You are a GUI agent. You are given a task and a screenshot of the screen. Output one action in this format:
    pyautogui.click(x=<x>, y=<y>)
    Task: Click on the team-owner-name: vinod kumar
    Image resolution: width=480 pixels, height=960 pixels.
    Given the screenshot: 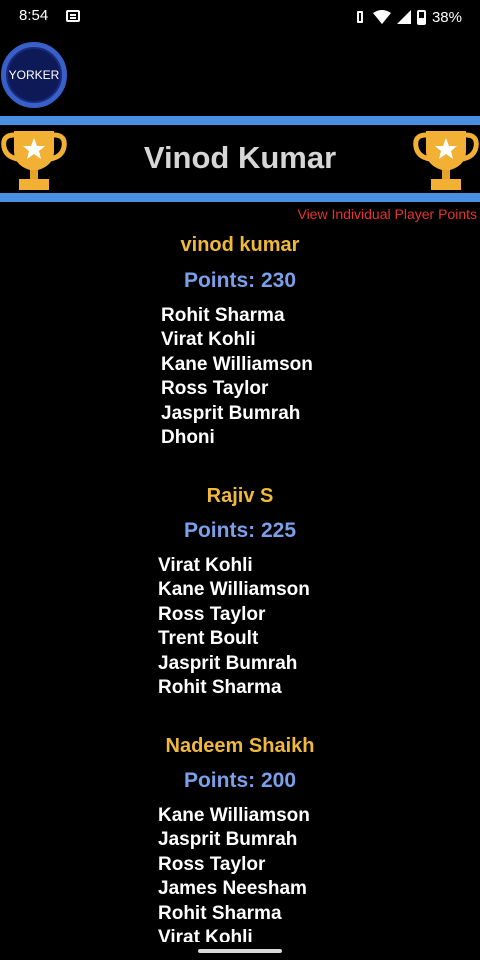 What is the action you would take?
    pyautogui.click(x=240, y=245)
    